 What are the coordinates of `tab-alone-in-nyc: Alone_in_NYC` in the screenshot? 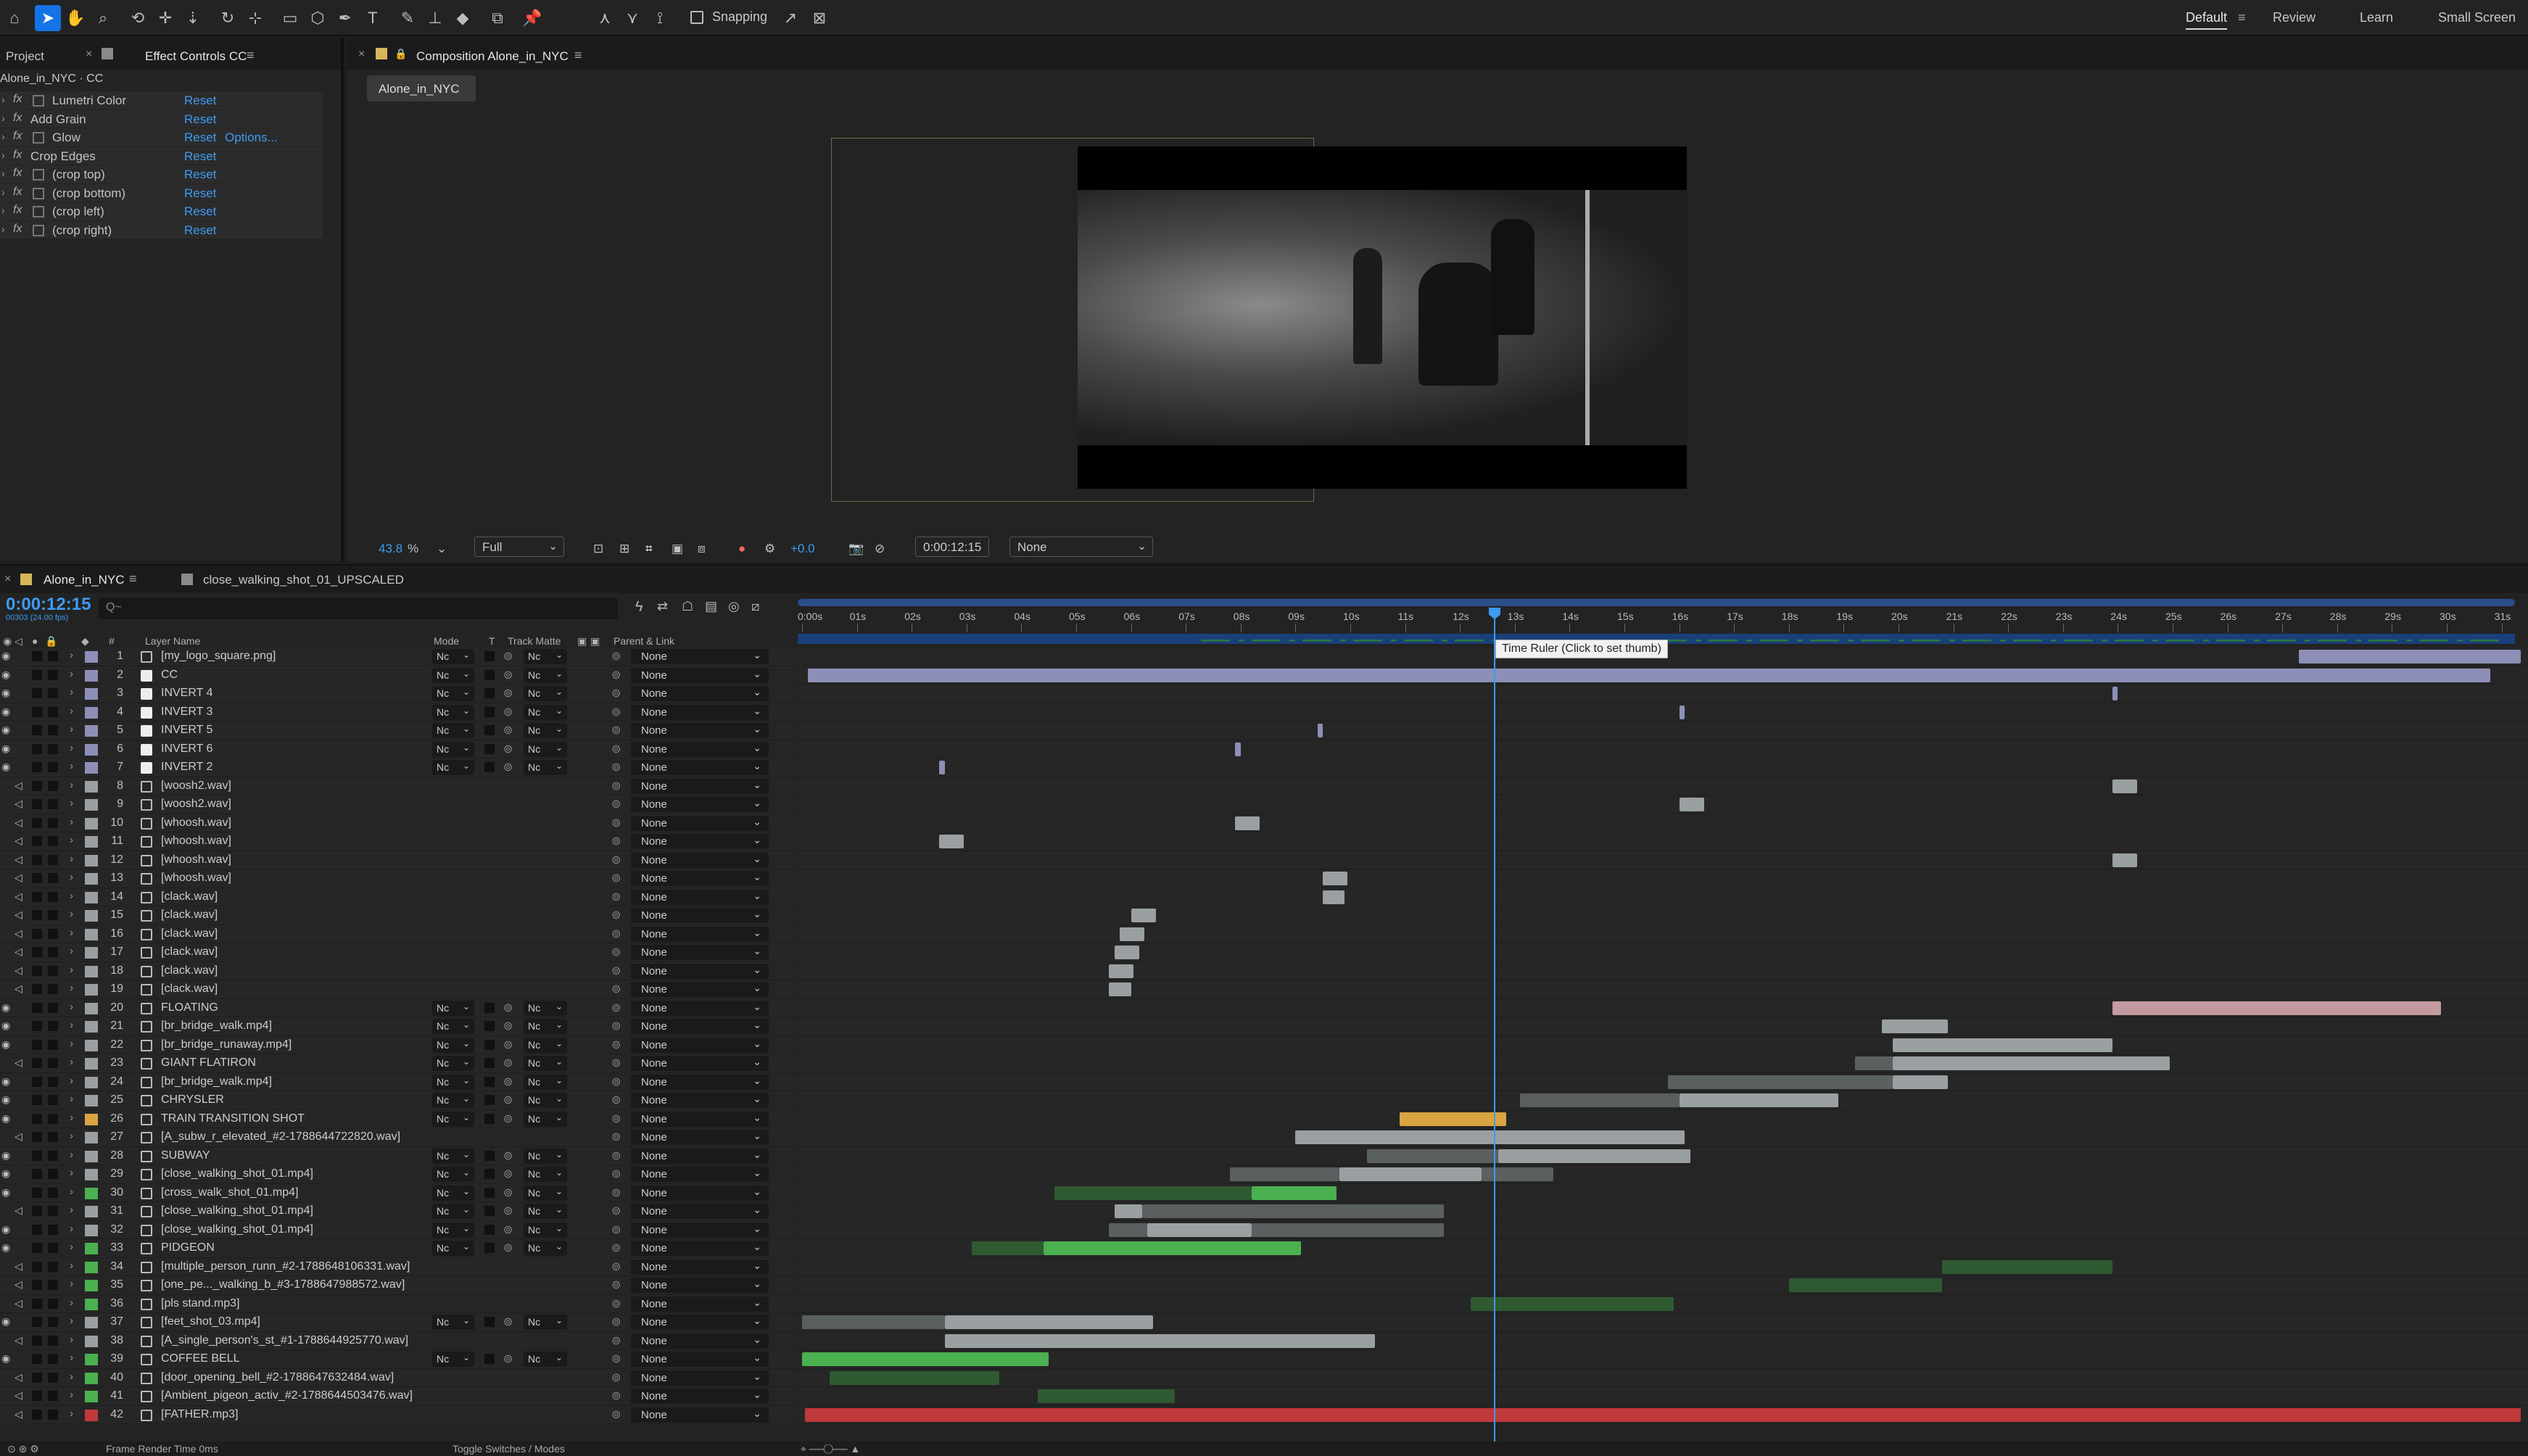 It's located at (84, 580).